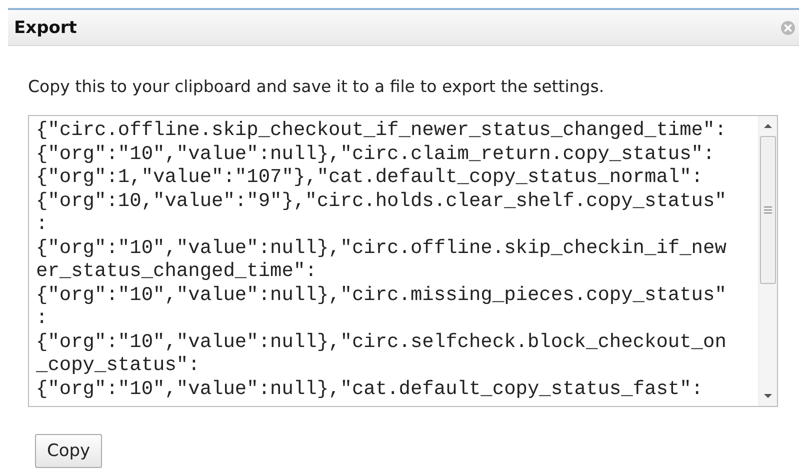 This screenshot has width=799, height=470. Describe the element at coordinates (382, 295) in the screenshot. I see `export-text-line: {"org":"10","value":null},"circ.missing_pieces.copy_status"` at that location.